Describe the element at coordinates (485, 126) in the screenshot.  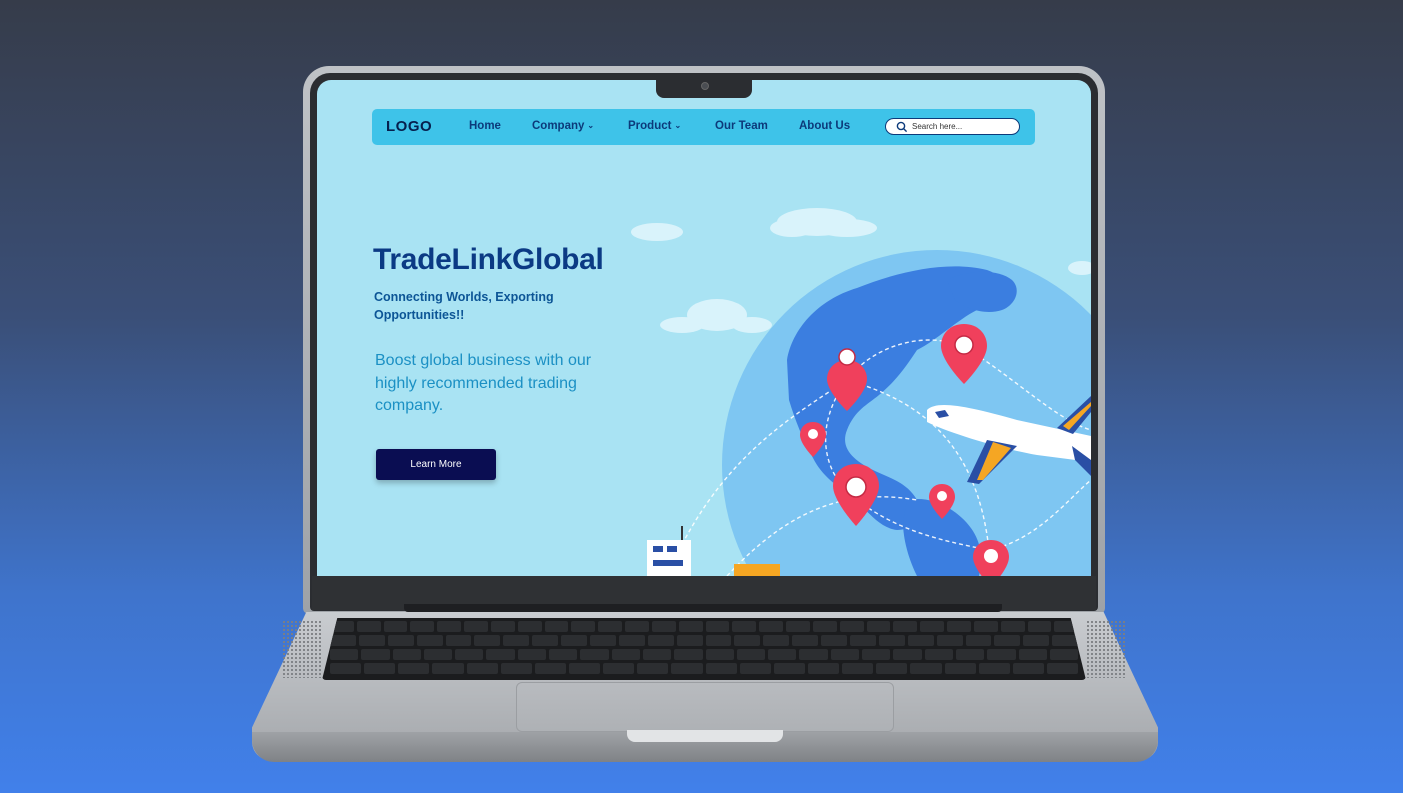
I see `nav-home: Home` at that location.